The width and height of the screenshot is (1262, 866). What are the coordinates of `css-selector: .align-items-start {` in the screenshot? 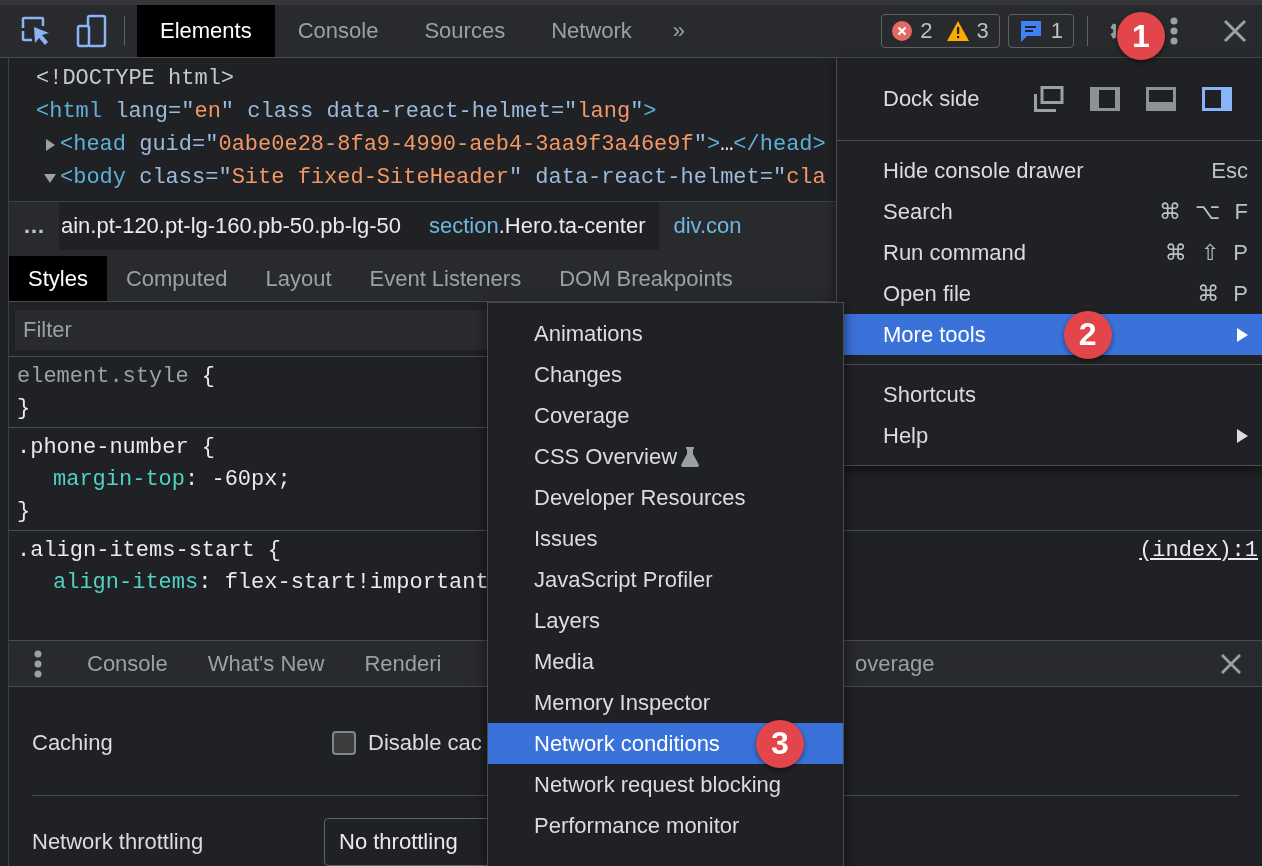 It's located at (149, 550).